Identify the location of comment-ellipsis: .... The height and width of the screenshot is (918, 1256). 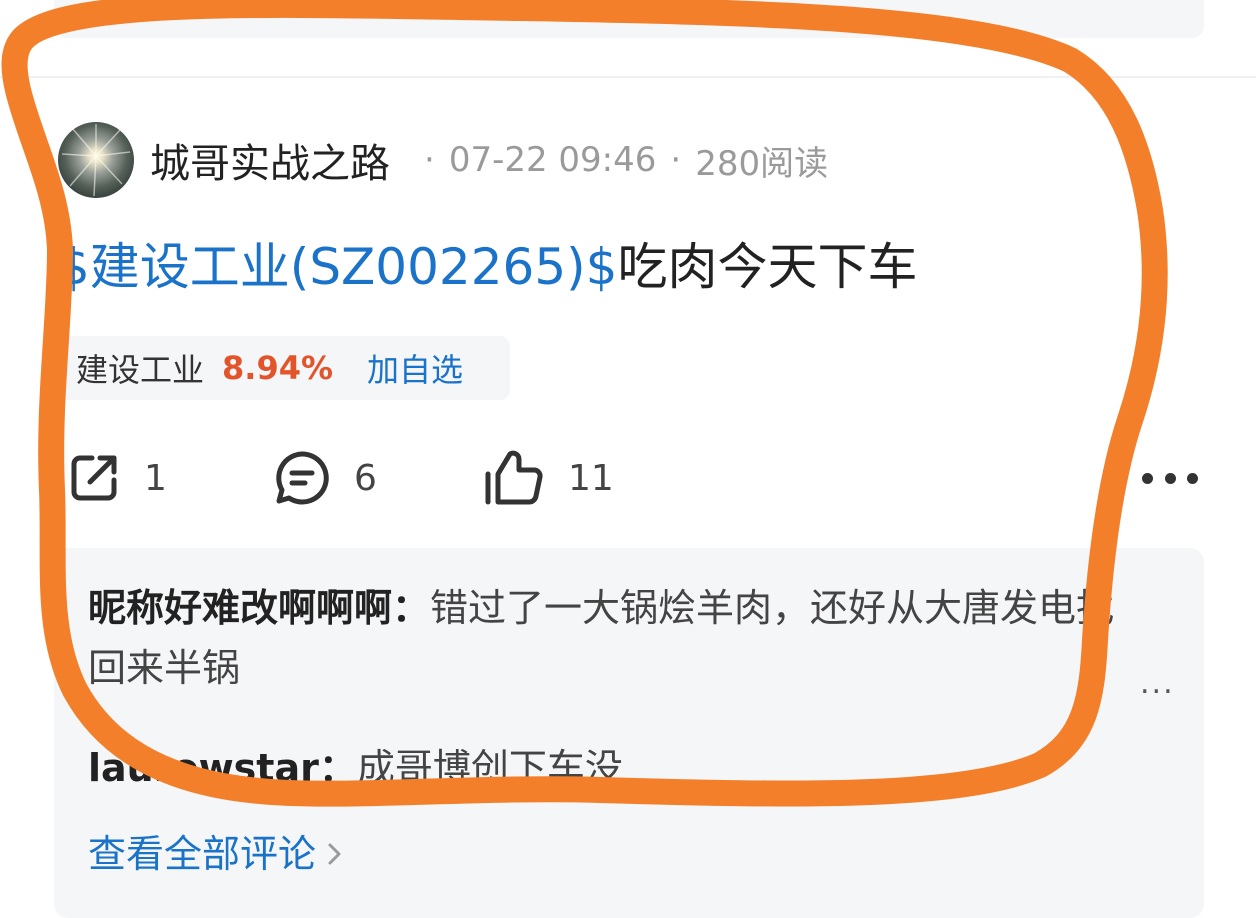
(1157, 683).